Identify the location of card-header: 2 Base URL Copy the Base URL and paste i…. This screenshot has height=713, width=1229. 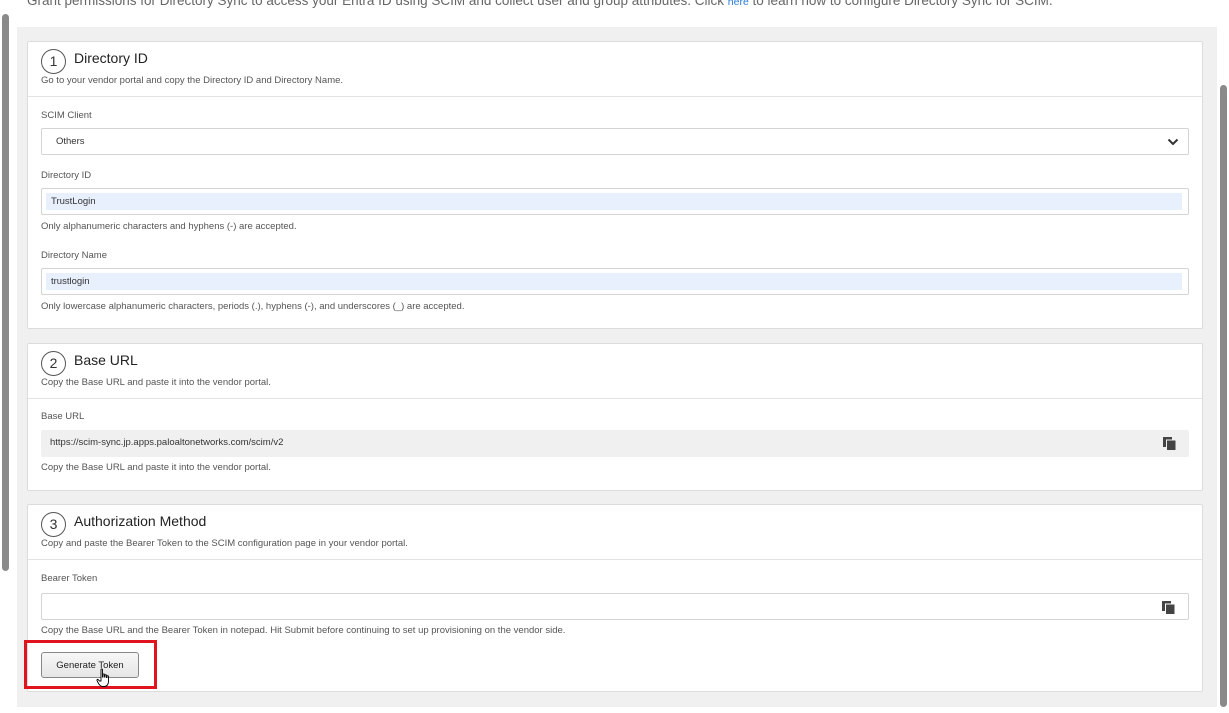
(615, 371).